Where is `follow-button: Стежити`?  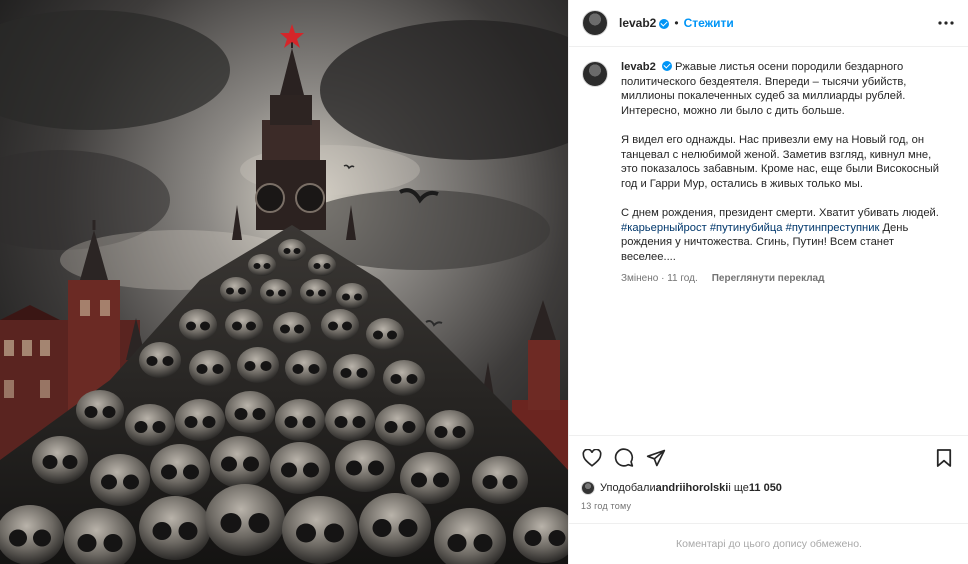
follow-button: Стежити is located at coordinates (709, 23).